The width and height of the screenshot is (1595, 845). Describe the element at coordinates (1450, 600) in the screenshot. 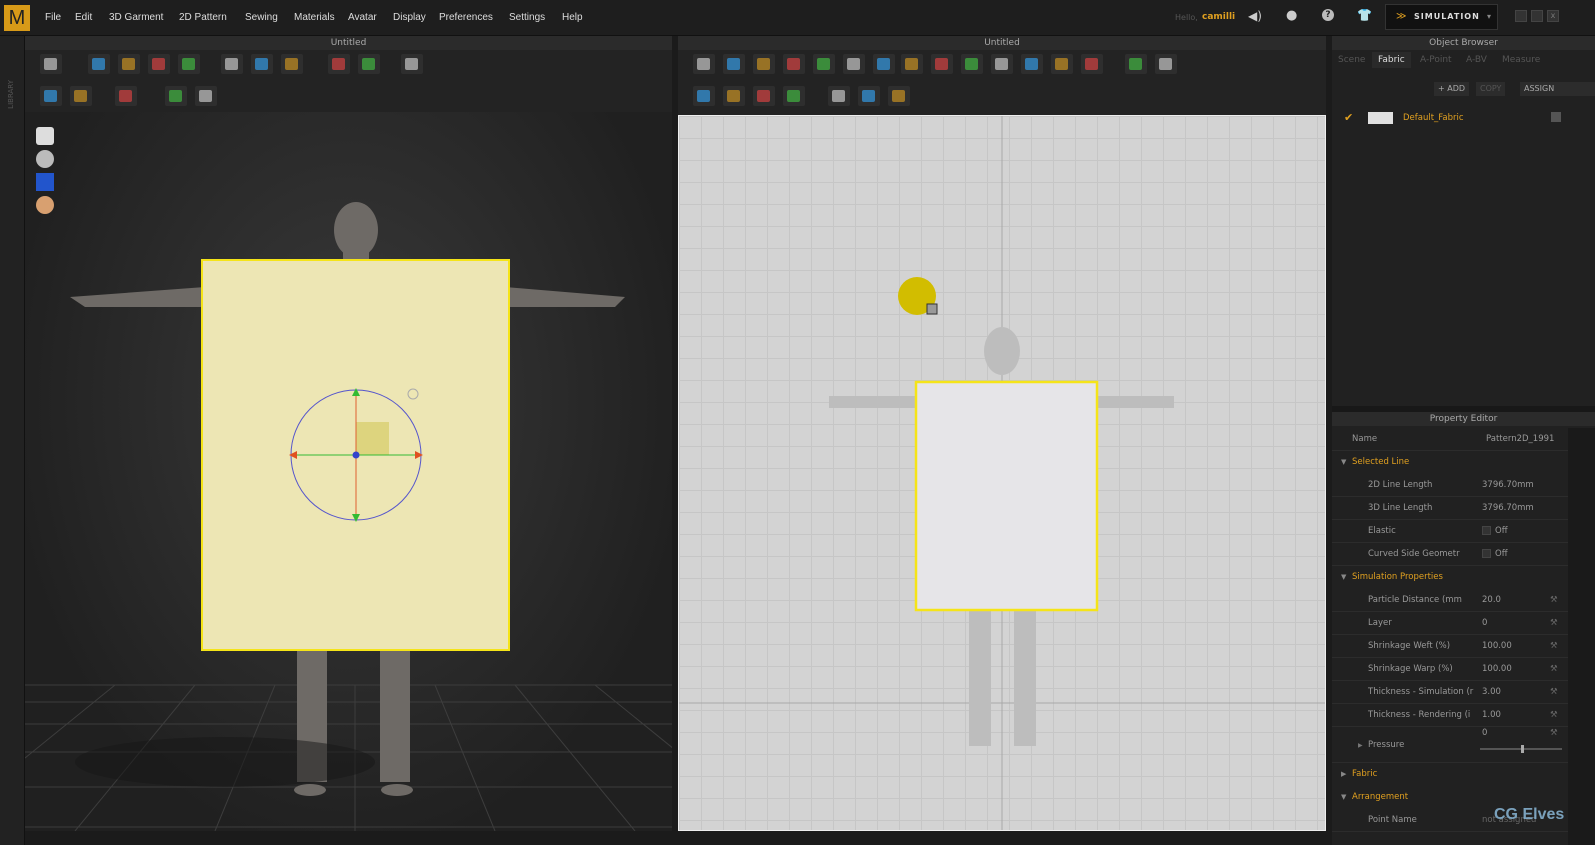

I see `prop-row: Particle Distance (mm 20.0 ⚒` at that location.